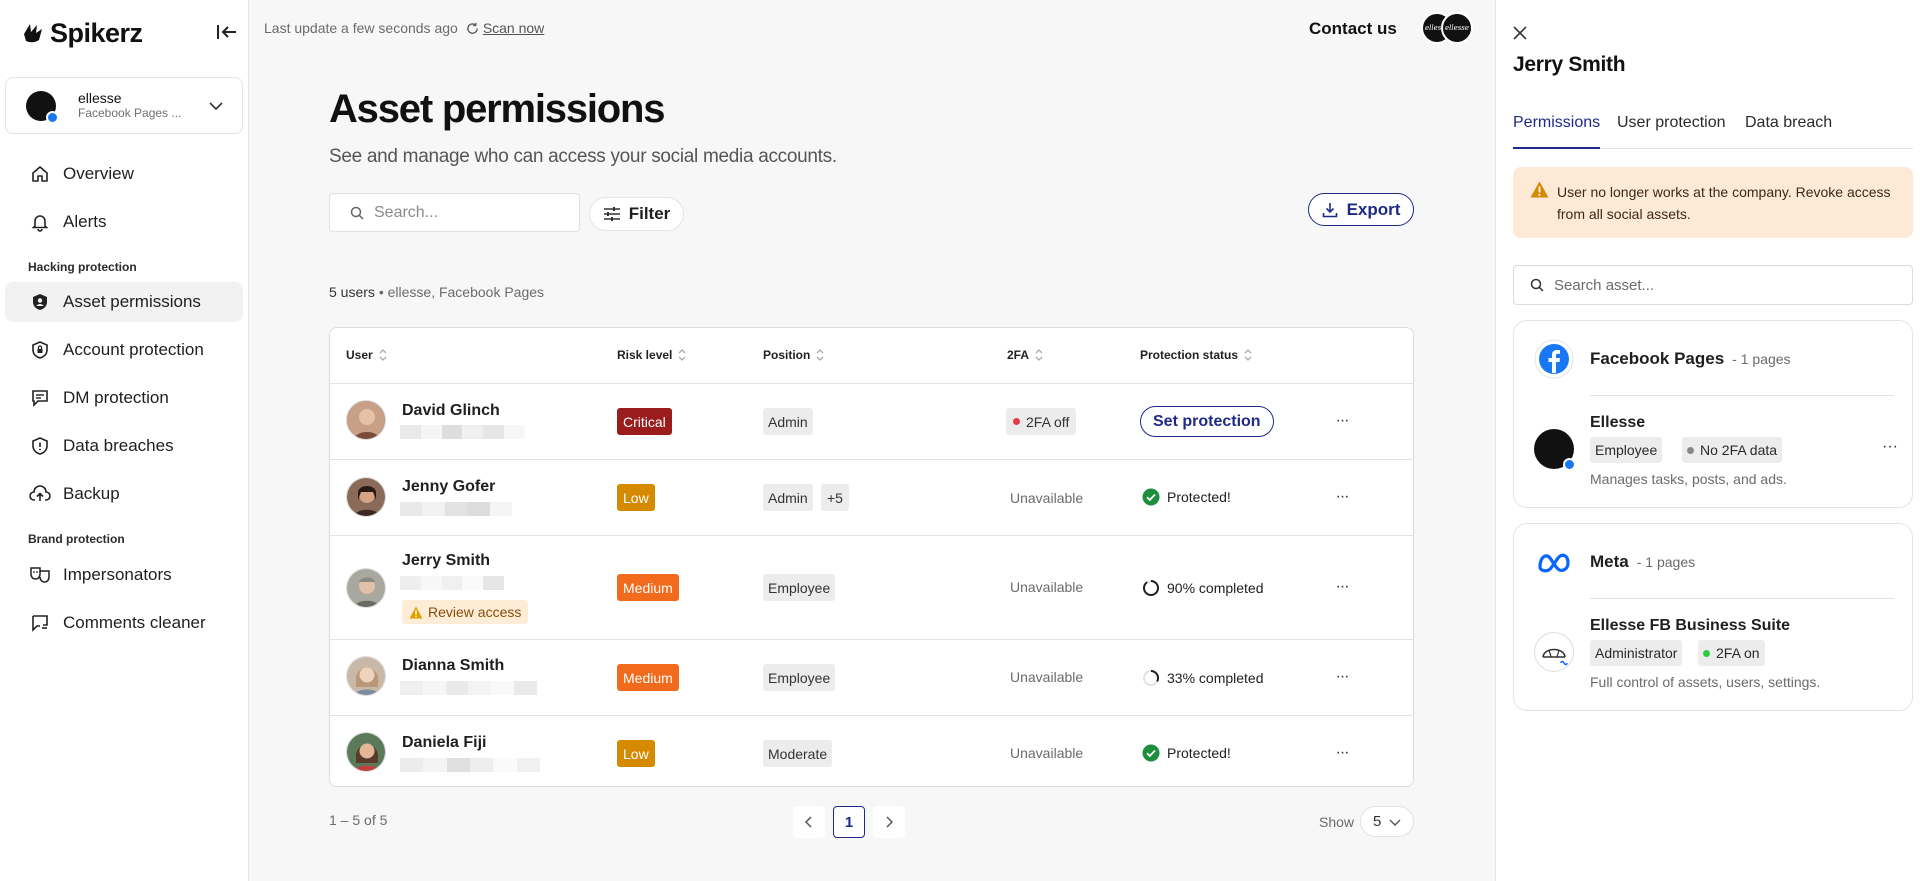 The image size is (1920, 881). What do you see at coordinates (1788, 131) in the screenshot?
I see `tab-data-breach: Data breach` at bounding box center [1788, 131].